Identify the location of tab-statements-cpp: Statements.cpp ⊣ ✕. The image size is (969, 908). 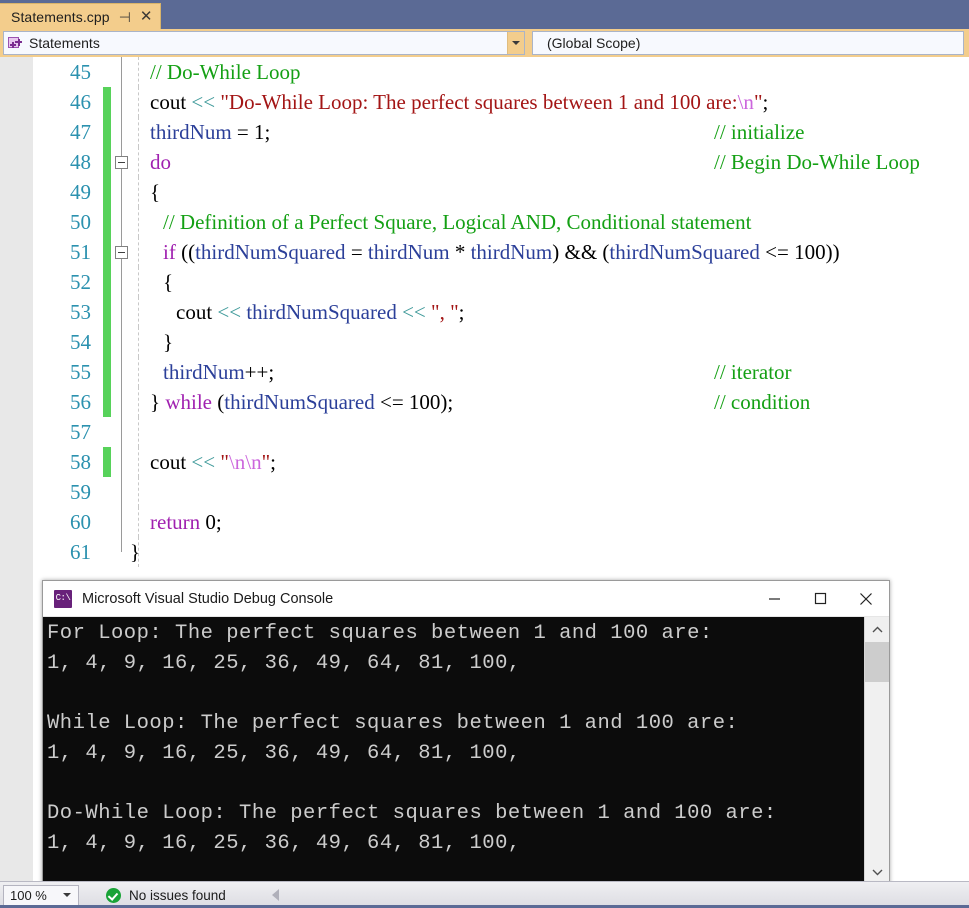
(81, 16).